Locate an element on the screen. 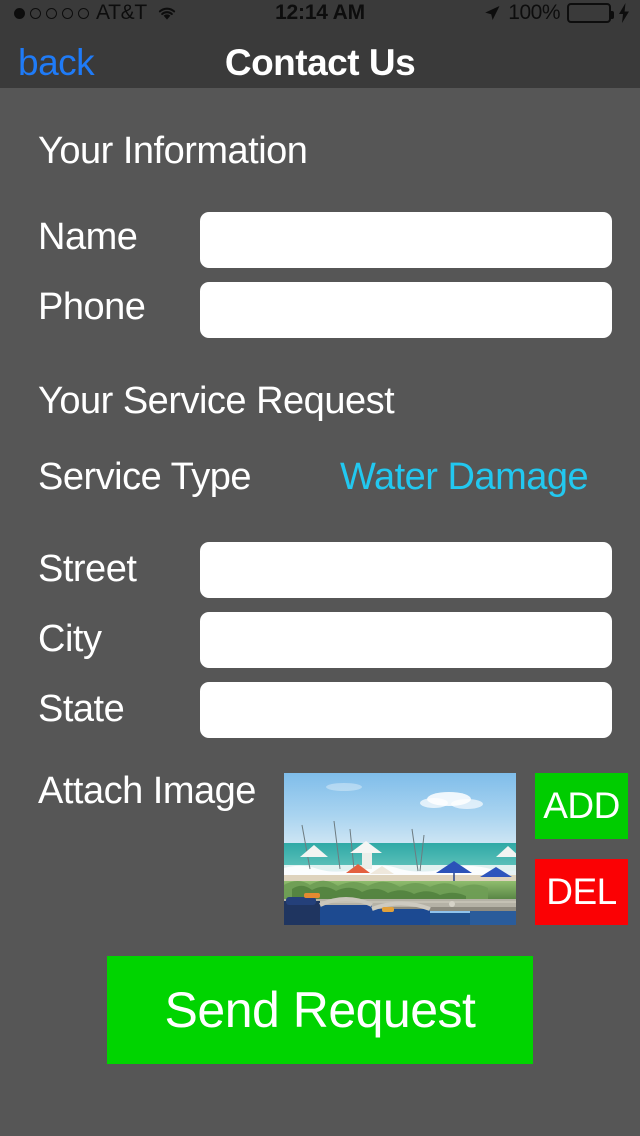  state-input is located at coordinates (406, 710).